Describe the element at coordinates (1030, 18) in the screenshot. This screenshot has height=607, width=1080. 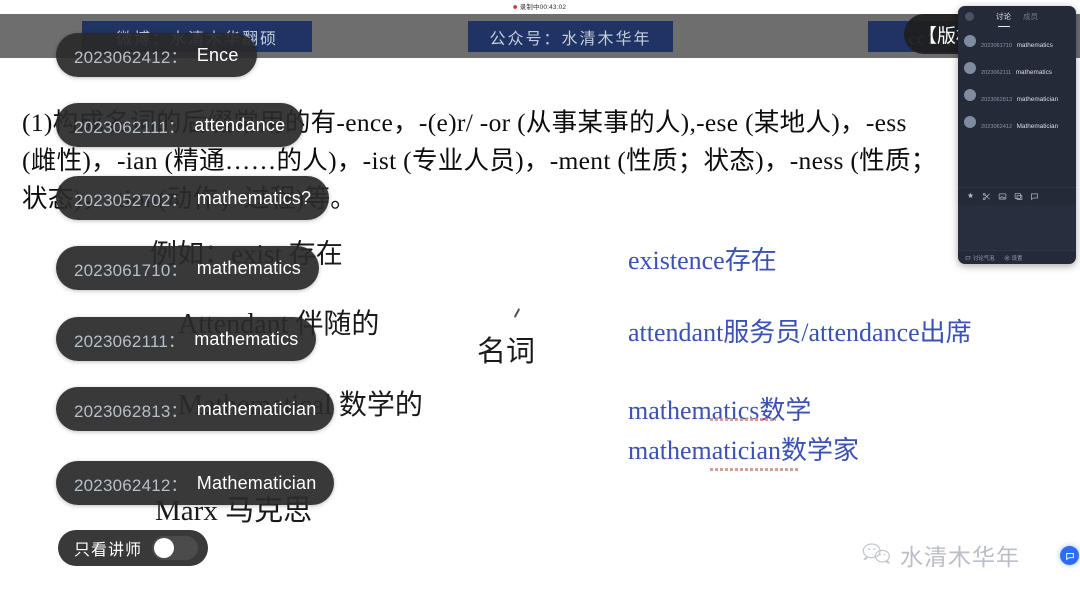
I see `tab-members: 成员` at that location.